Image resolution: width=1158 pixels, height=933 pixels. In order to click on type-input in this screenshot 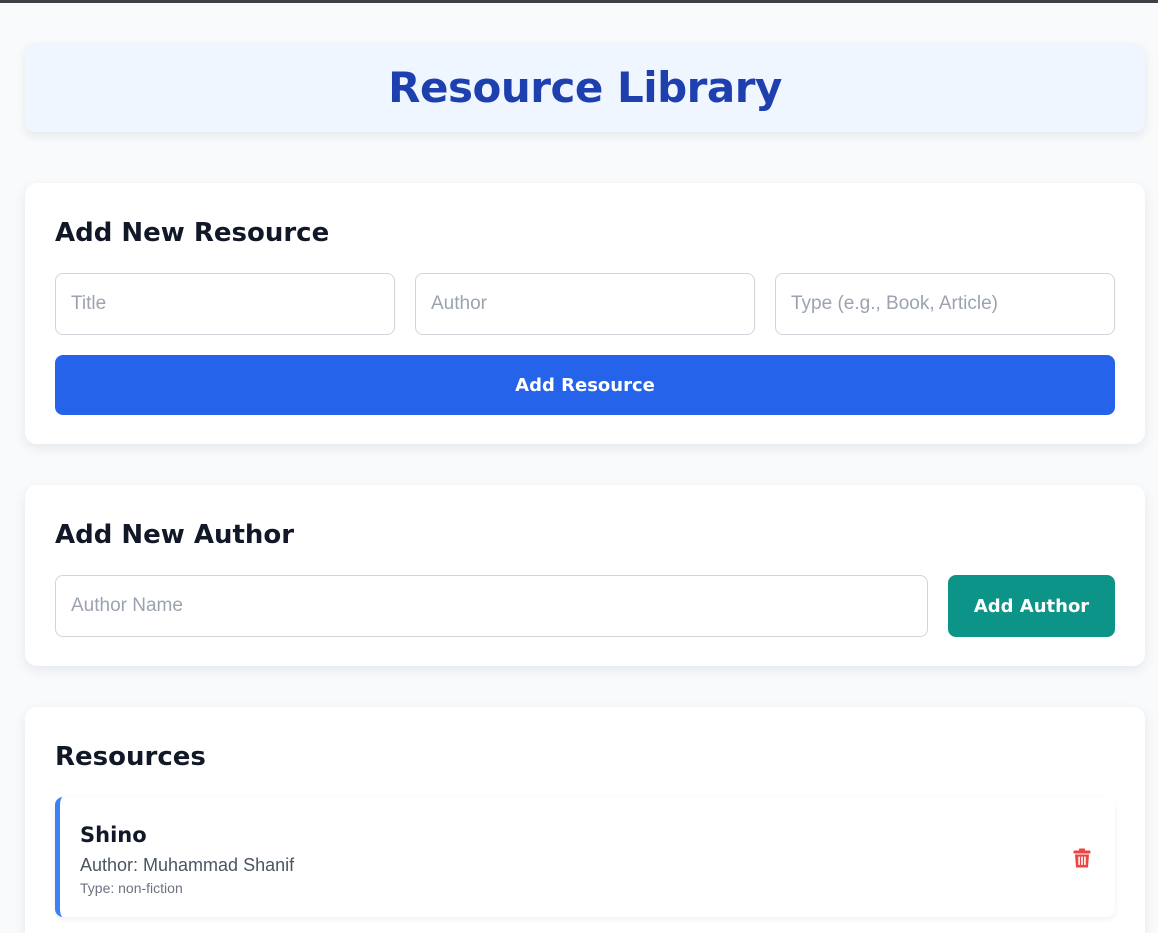, I will do `click(945, 304)`.